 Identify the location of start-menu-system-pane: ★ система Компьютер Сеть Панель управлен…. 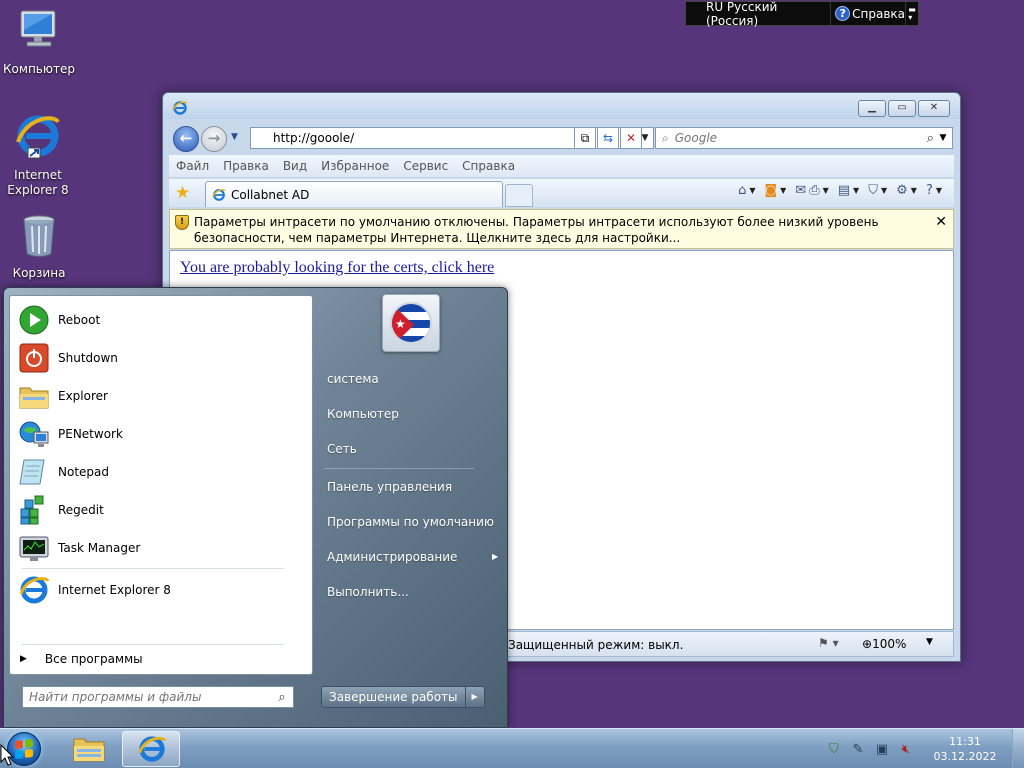
(411, 508).